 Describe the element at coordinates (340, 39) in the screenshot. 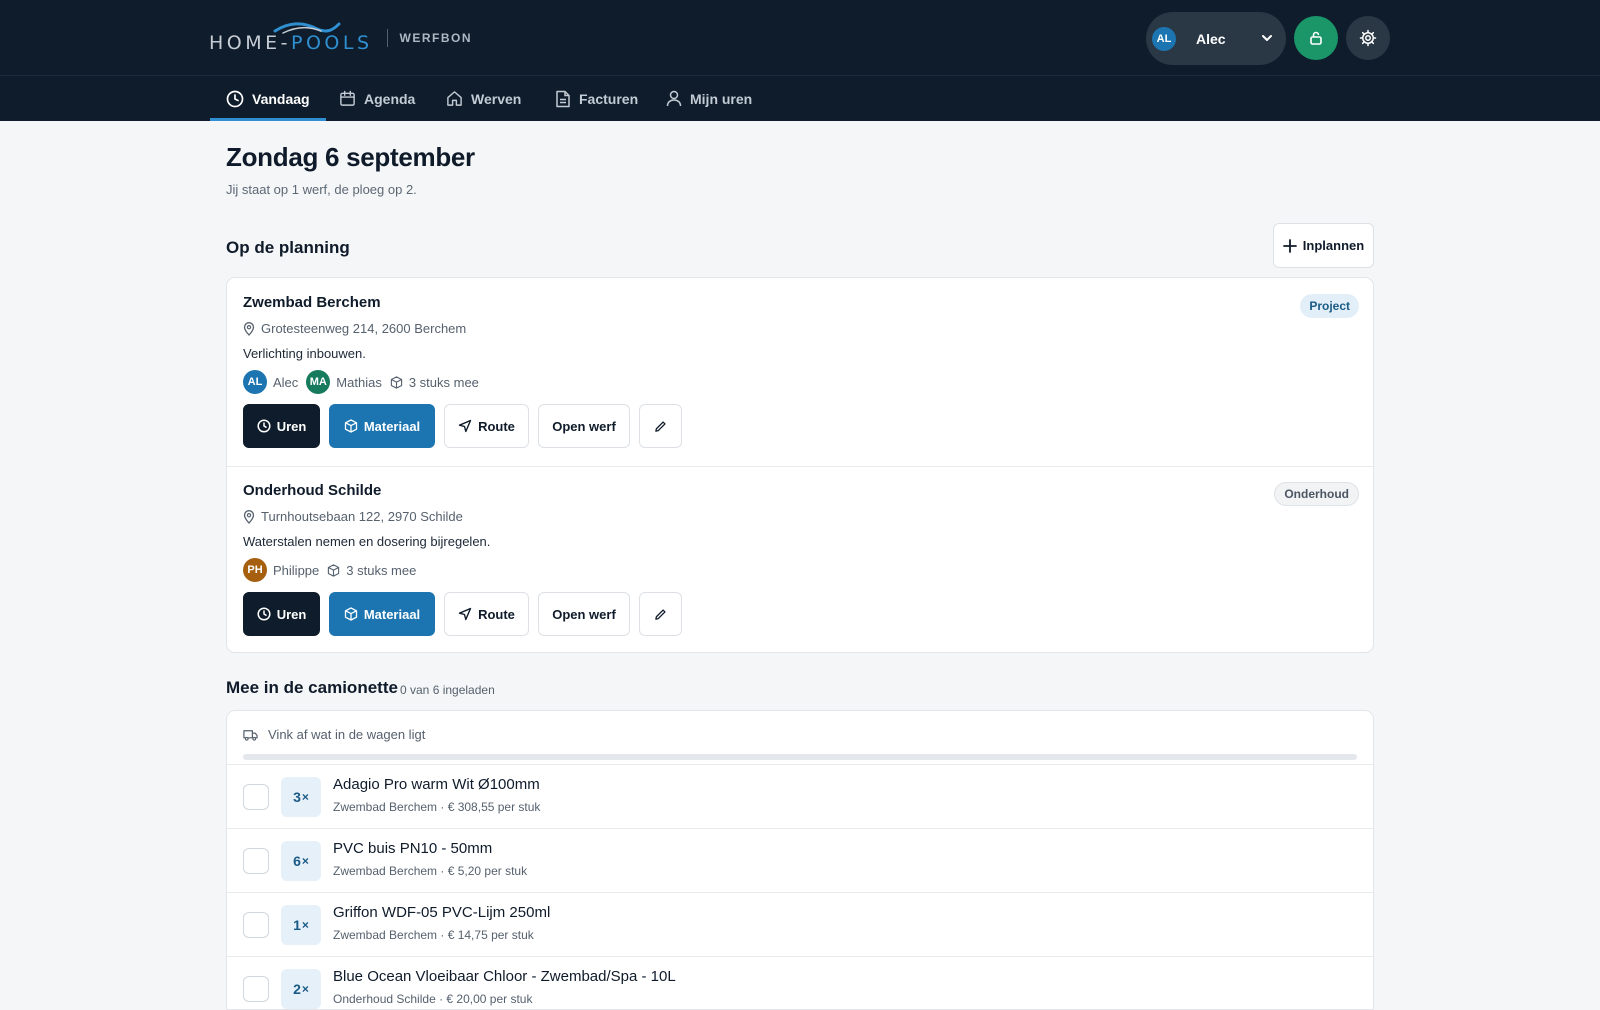

I see `brand-logo: HOME-POOLS WERFBON` at that location.